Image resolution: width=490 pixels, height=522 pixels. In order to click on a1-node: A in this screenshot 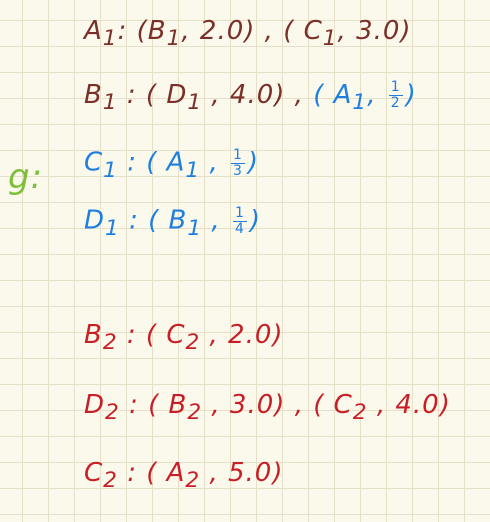, I will do `click(93, 31)`.